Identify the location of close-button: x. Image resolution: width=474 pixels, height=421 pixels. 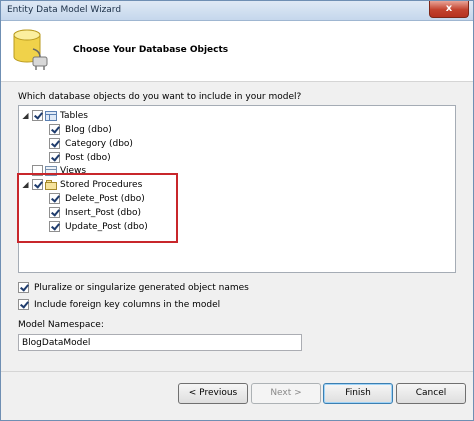
(449, 9).